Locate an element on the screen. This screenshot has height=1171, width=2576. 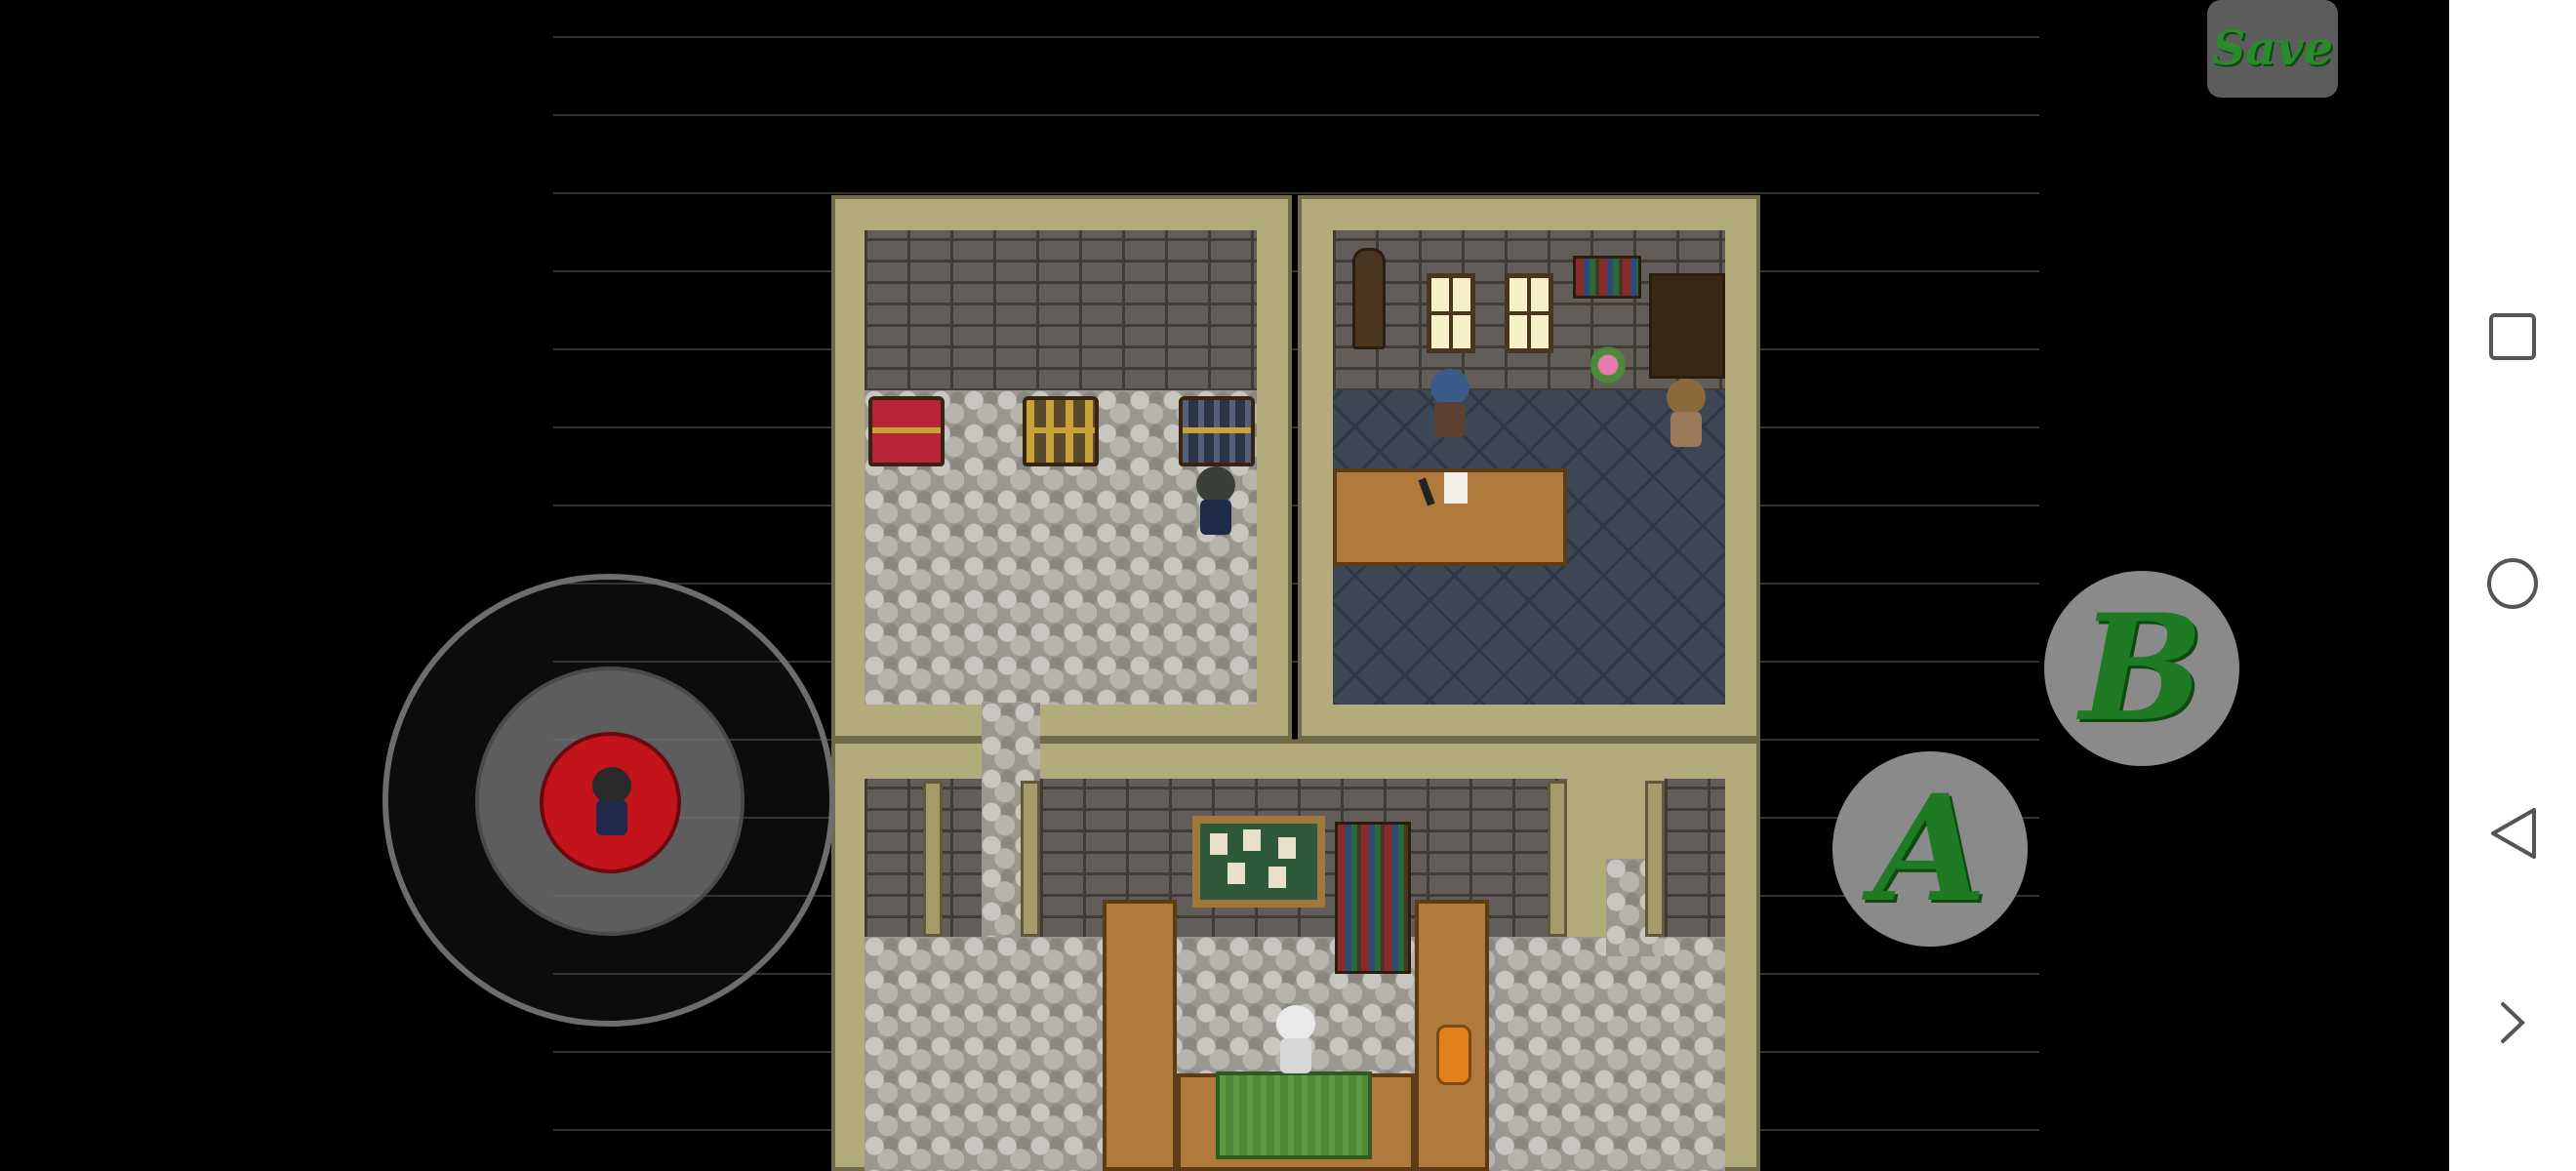
player-character is located at coordinates (1215, 501).